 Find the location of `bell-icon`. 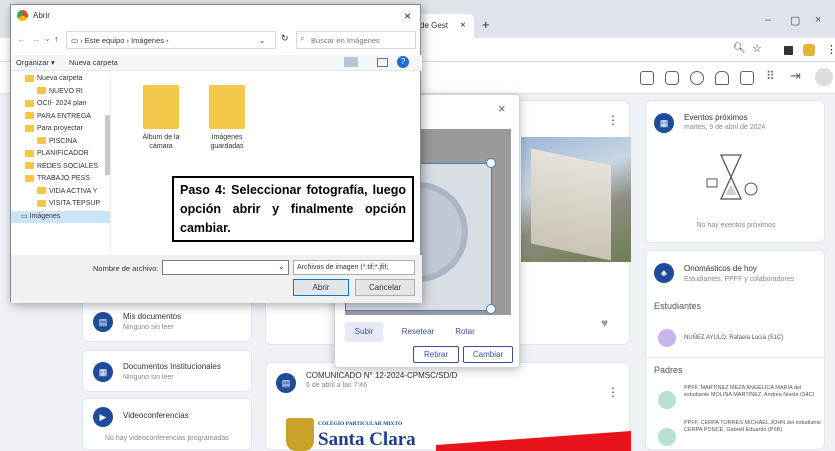

bell-icon is located at coordinates (722, 78).